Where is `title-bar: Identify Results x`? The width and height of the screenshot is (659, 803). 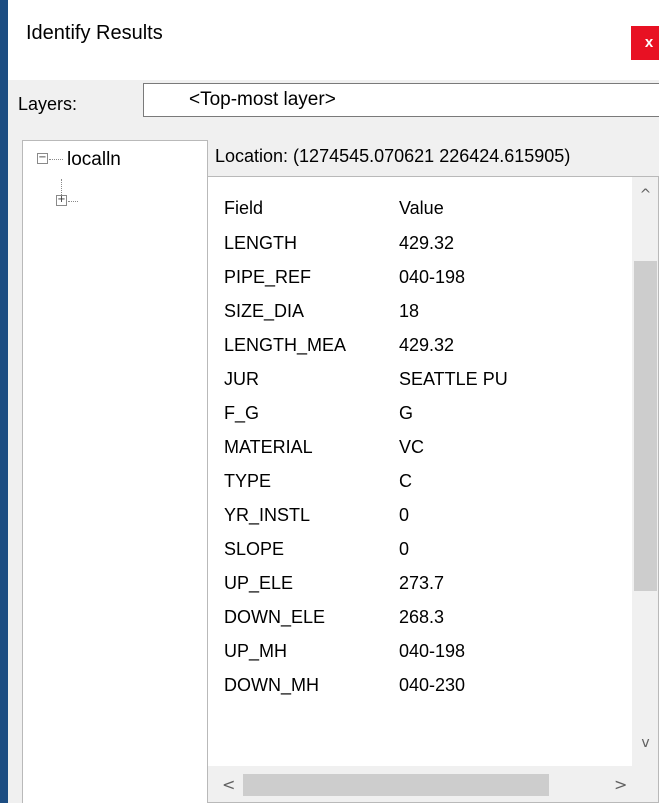
title-bar: Identify Results x is located at coordinates (333, 40).